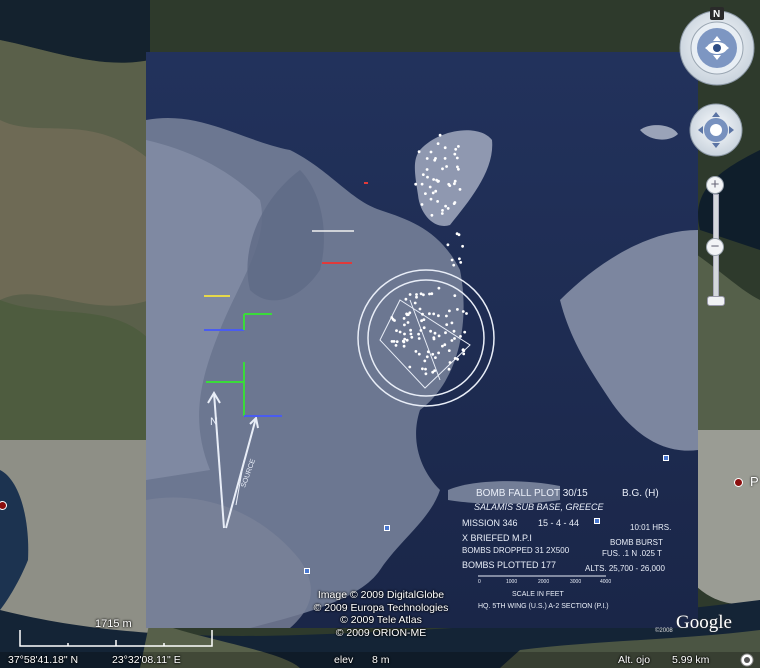 This screenshot has width=760, height=668. Describe the element at coordinates (575, 582) in the screenshot. I see `plot-scale-tick-3: 3000` at that location.